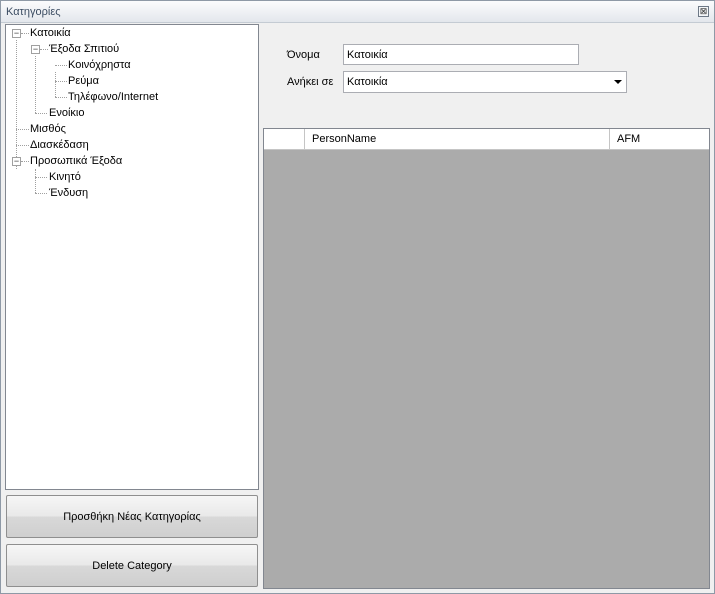 This screenshot has width=715, height=594. Describe the element at coordinates (303, 55) in the screenshot. I see `name-label: Όνομα` at that location.